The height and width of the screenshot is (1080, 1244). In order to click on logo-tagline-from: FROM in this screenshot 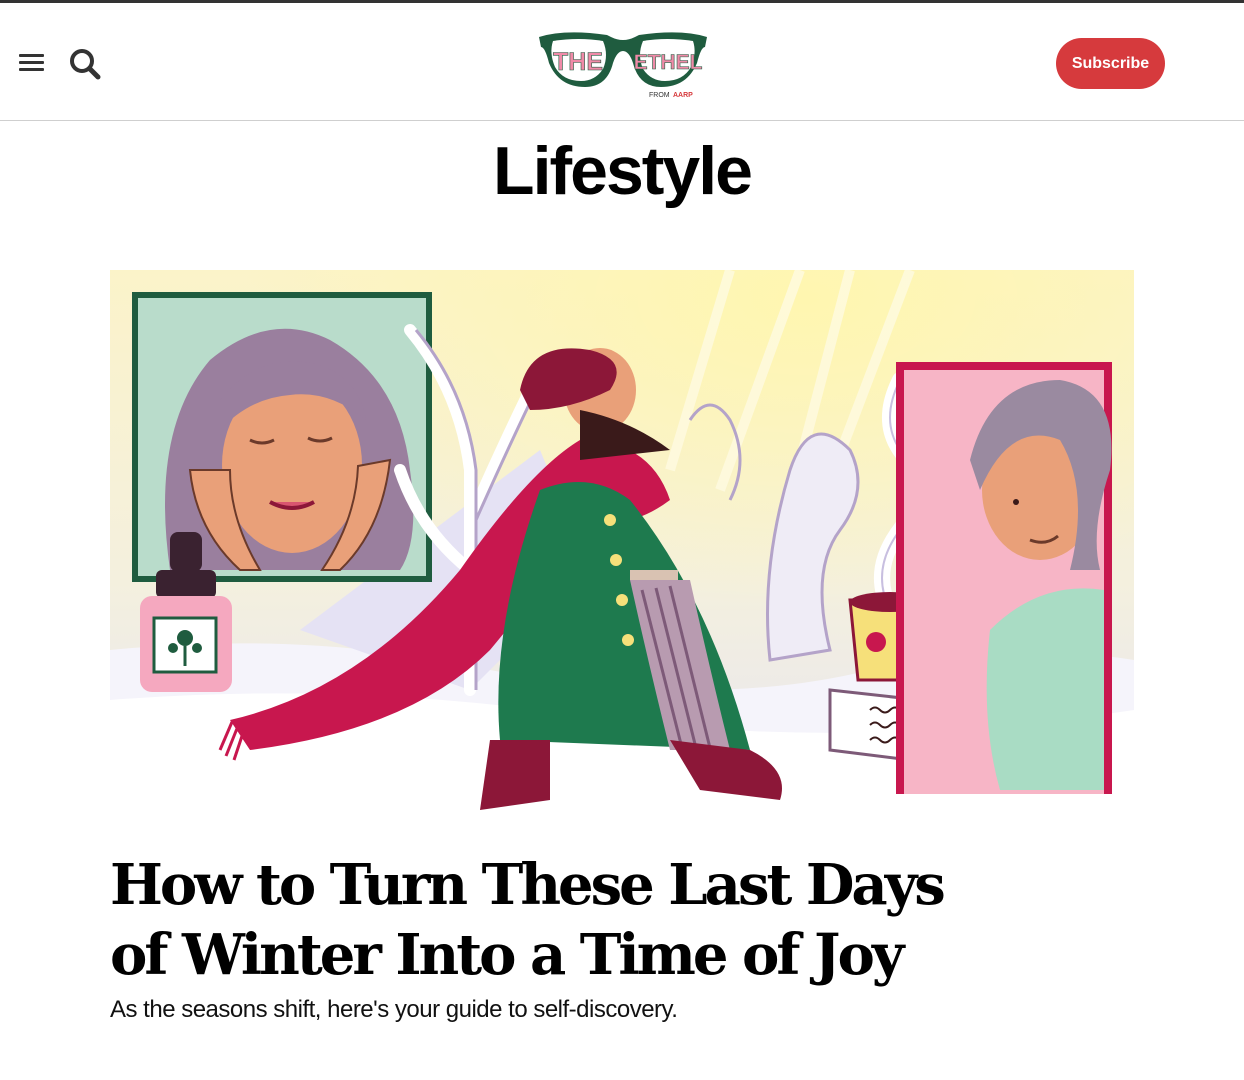, I will do `click(659, 95)`.